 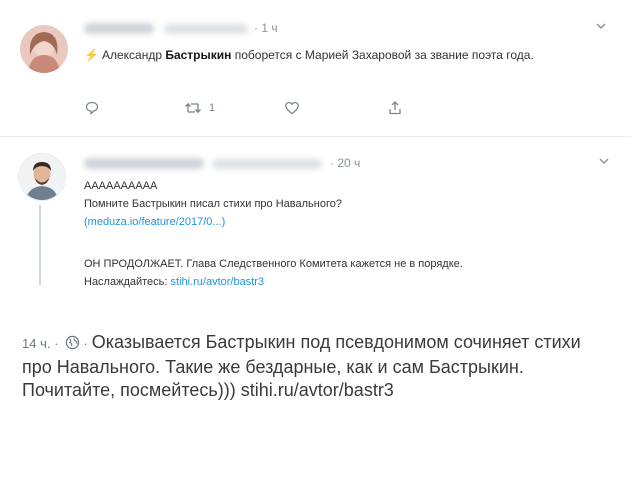 I want to click on tweet-2-line-5: Наслаждайтесь: stihi.ru/avtor/bastr3, so click(x=174, y=282).